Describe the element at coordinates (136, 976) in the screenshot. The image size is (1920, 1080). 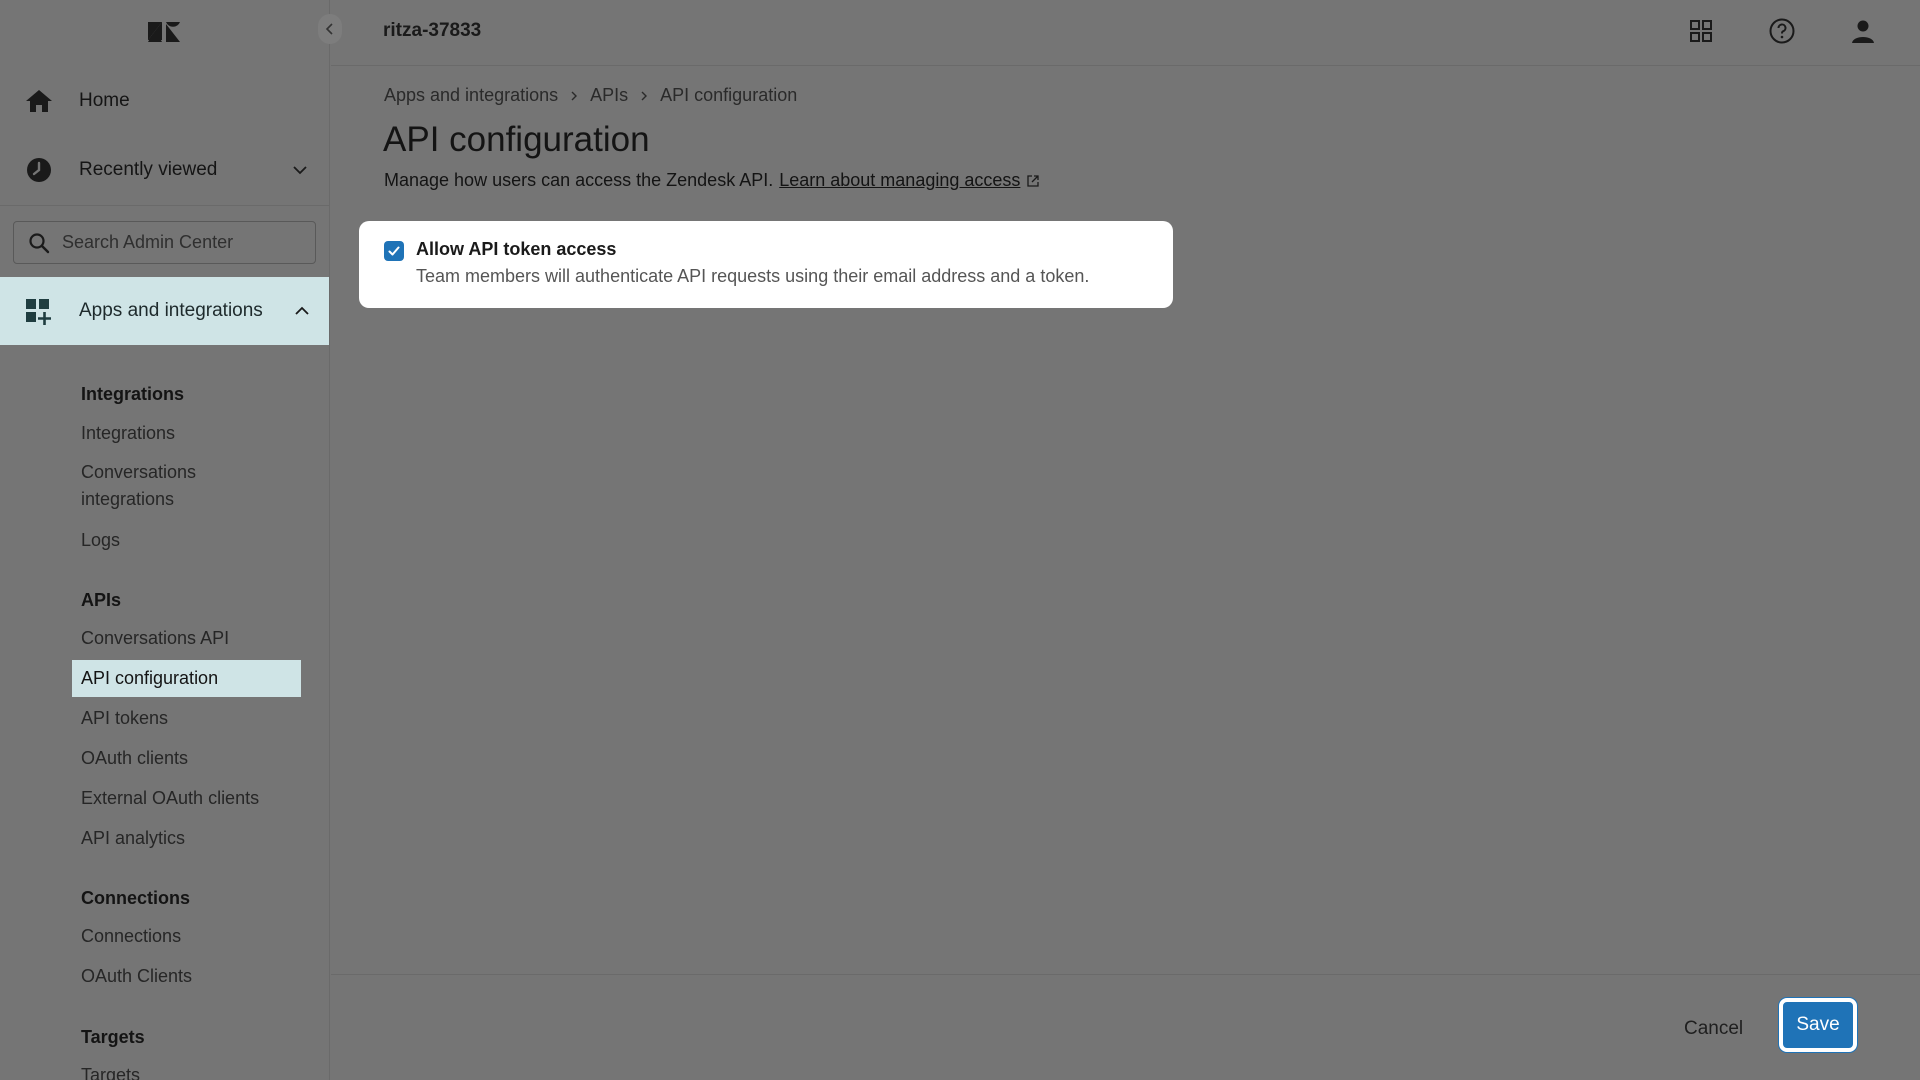
I see `sidebar-item-oauth-clients-2: OAuth Clients` at that location.